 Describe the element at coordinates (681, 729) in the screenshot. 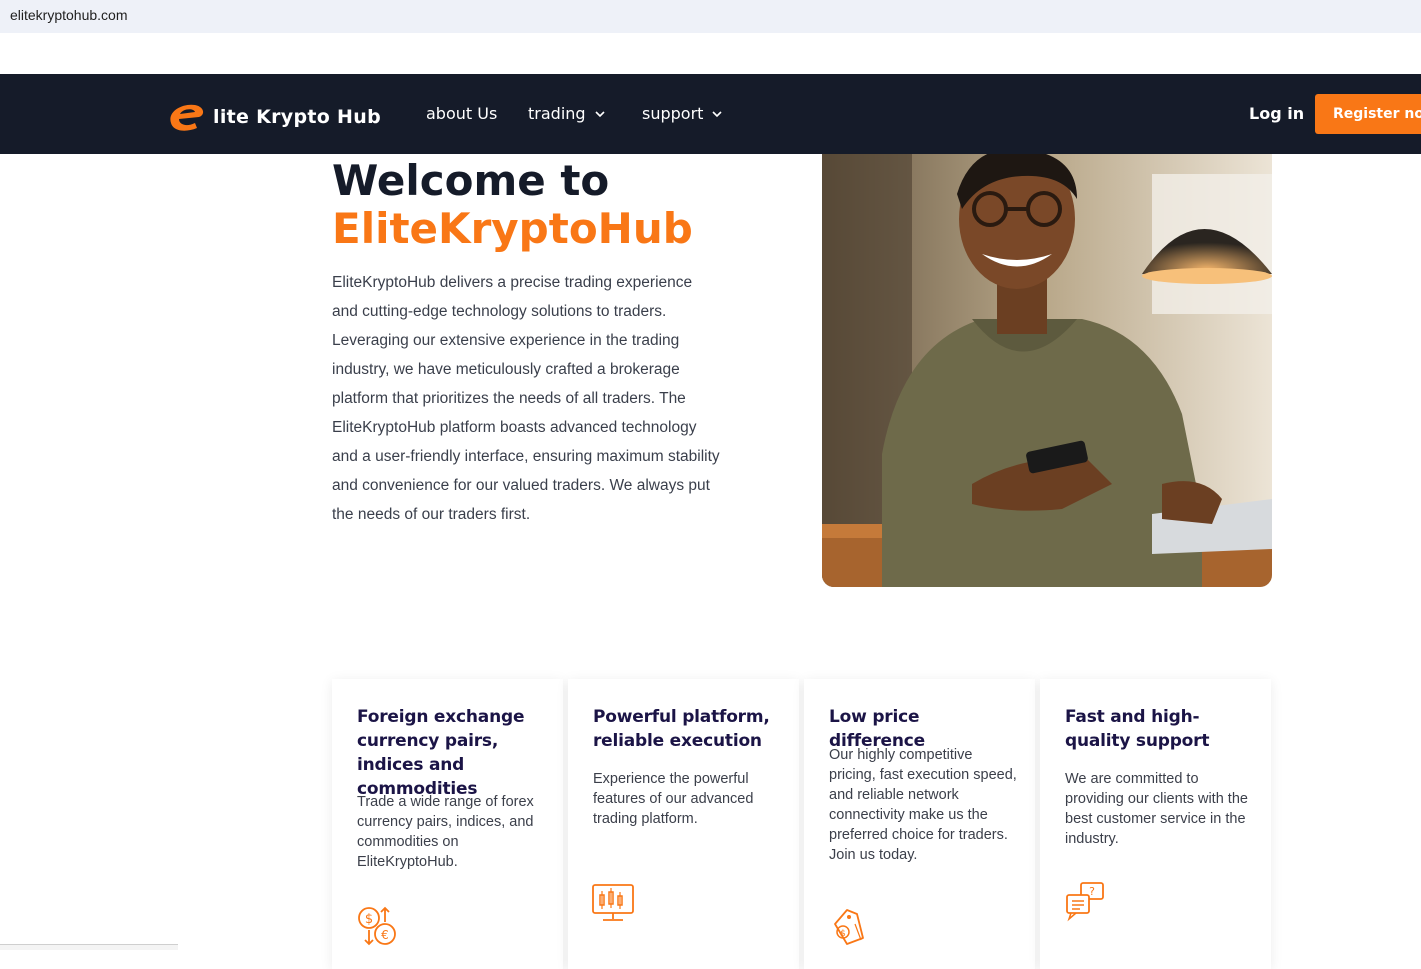

I see `feature-title: Powerful platform, reliable execution` at that location.